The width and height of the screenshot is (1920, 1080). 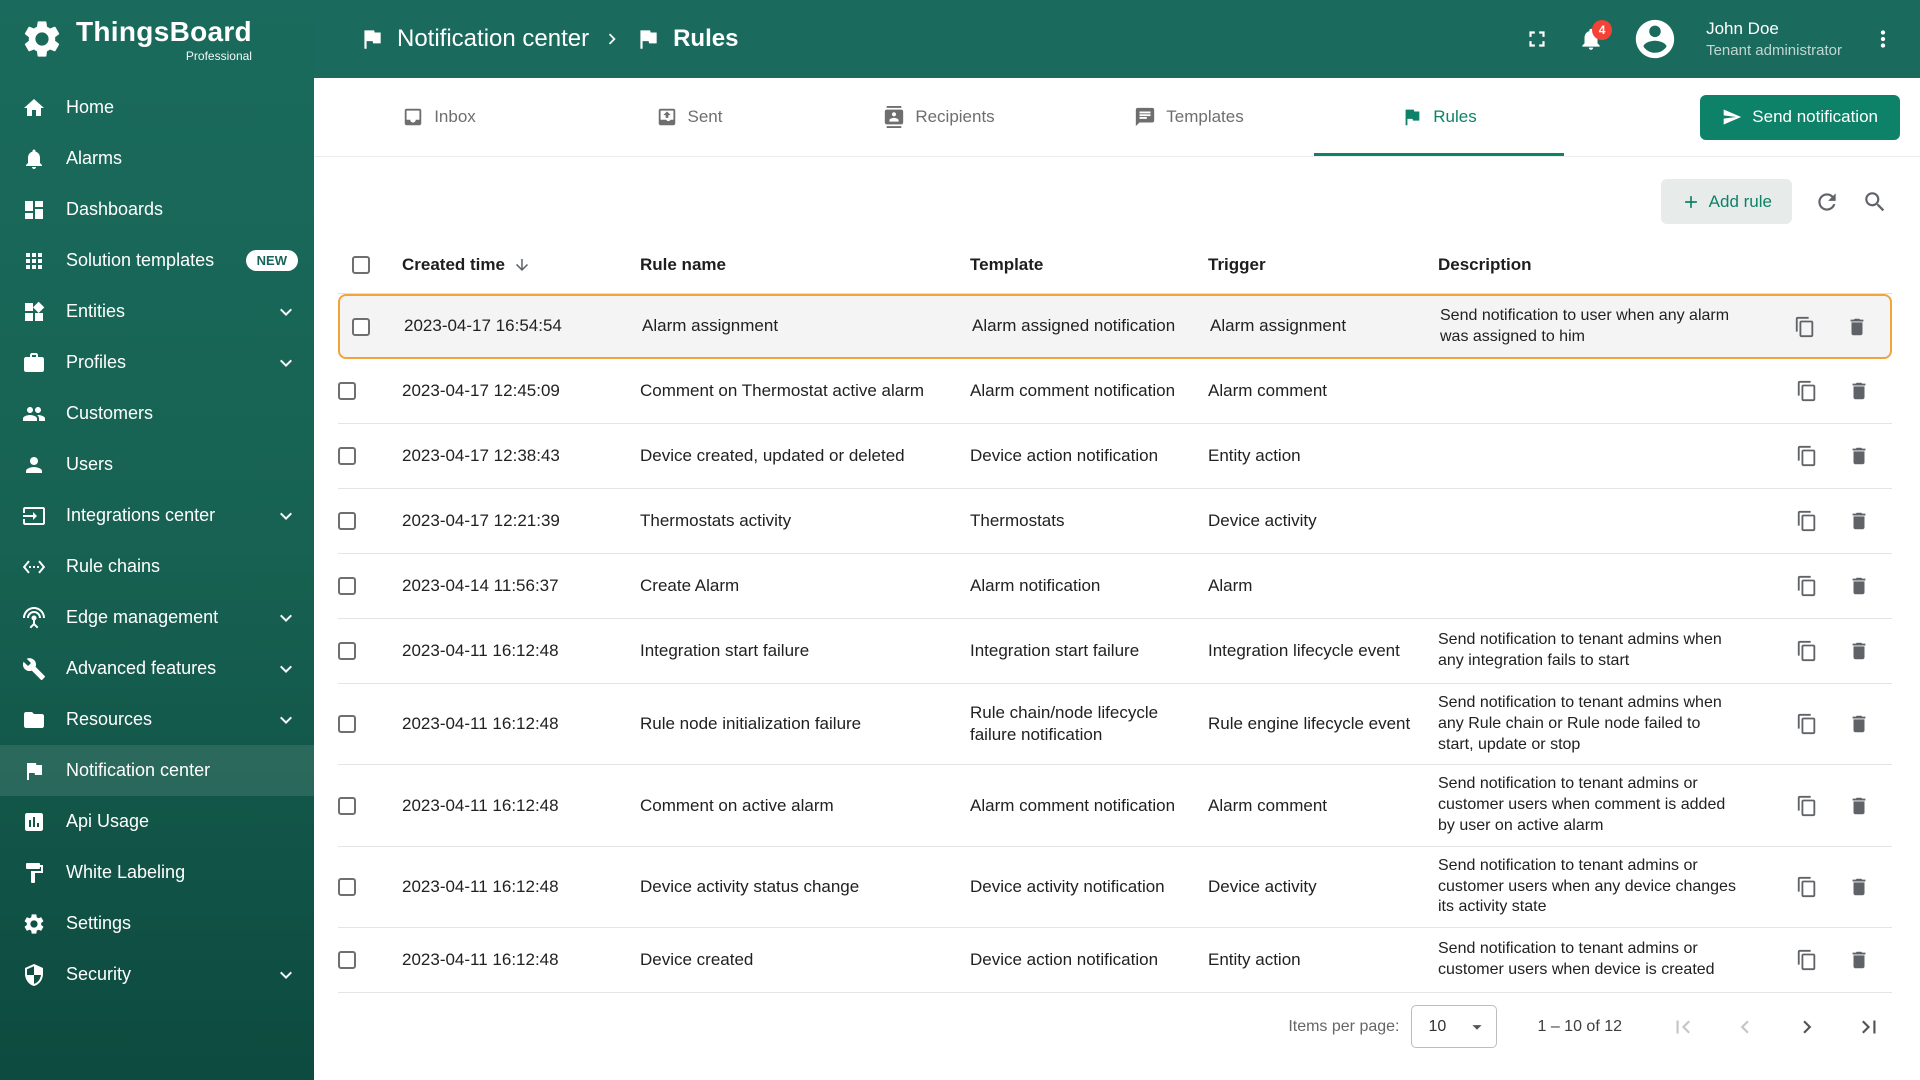 What do you see at coordinates (361, 264) in the screenshot?
I see `select-all-checkbox` at bounding box center [361, 264].